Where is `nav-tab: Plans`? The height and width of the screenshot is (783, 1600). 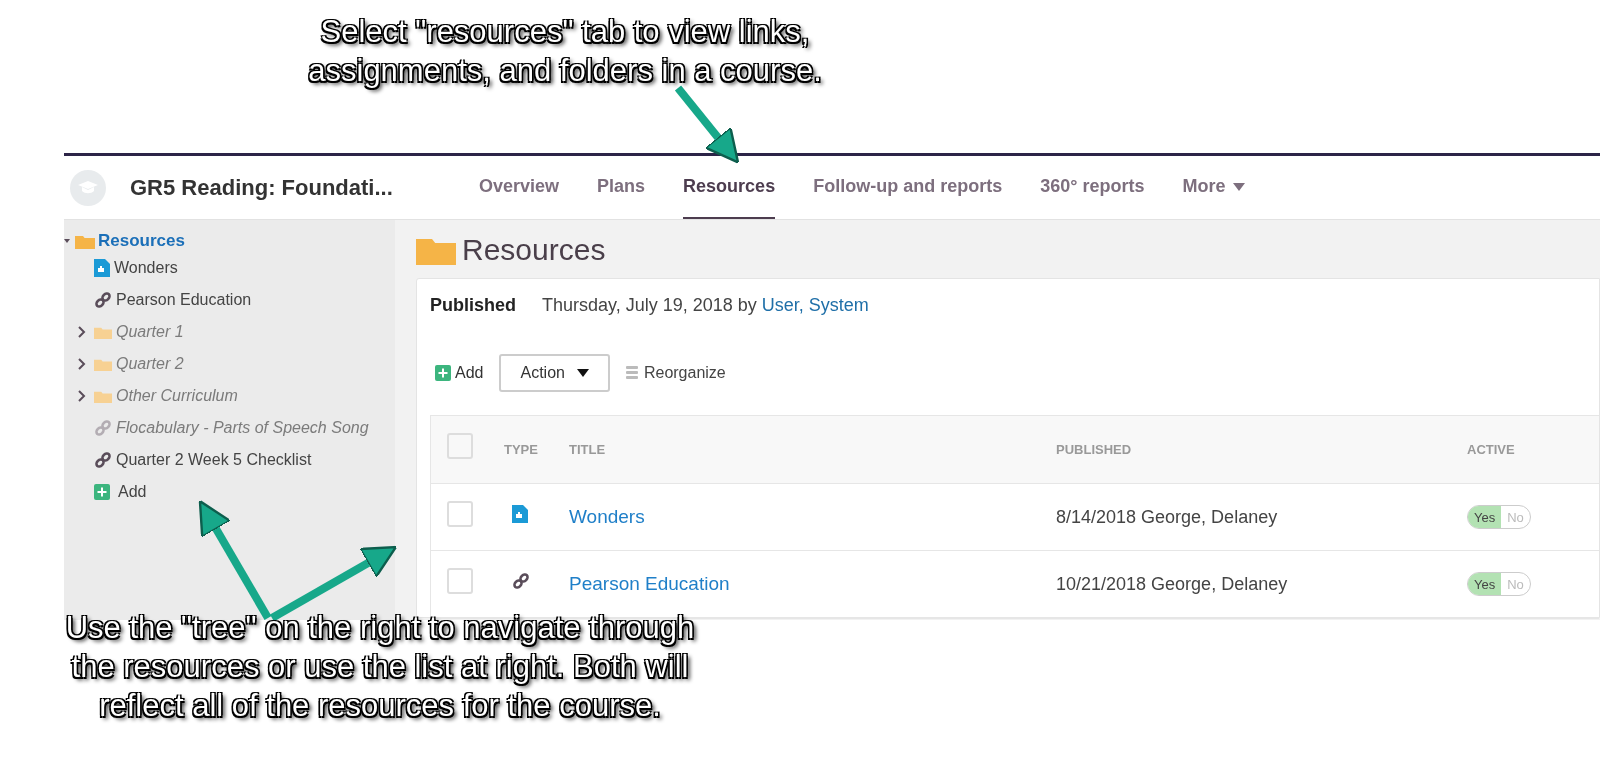 nav-tab: Plans is located at coordinates (621, 187).